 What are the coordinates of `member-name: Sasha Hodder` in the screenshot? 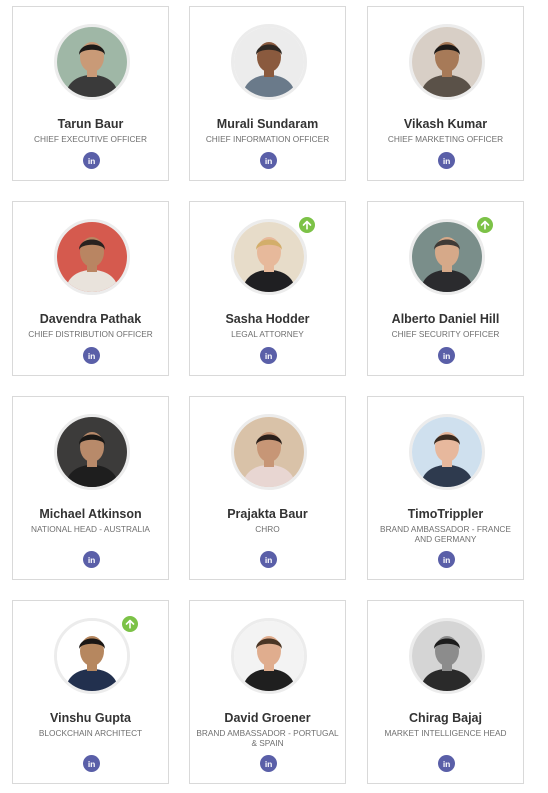 It's located at (267, 319).